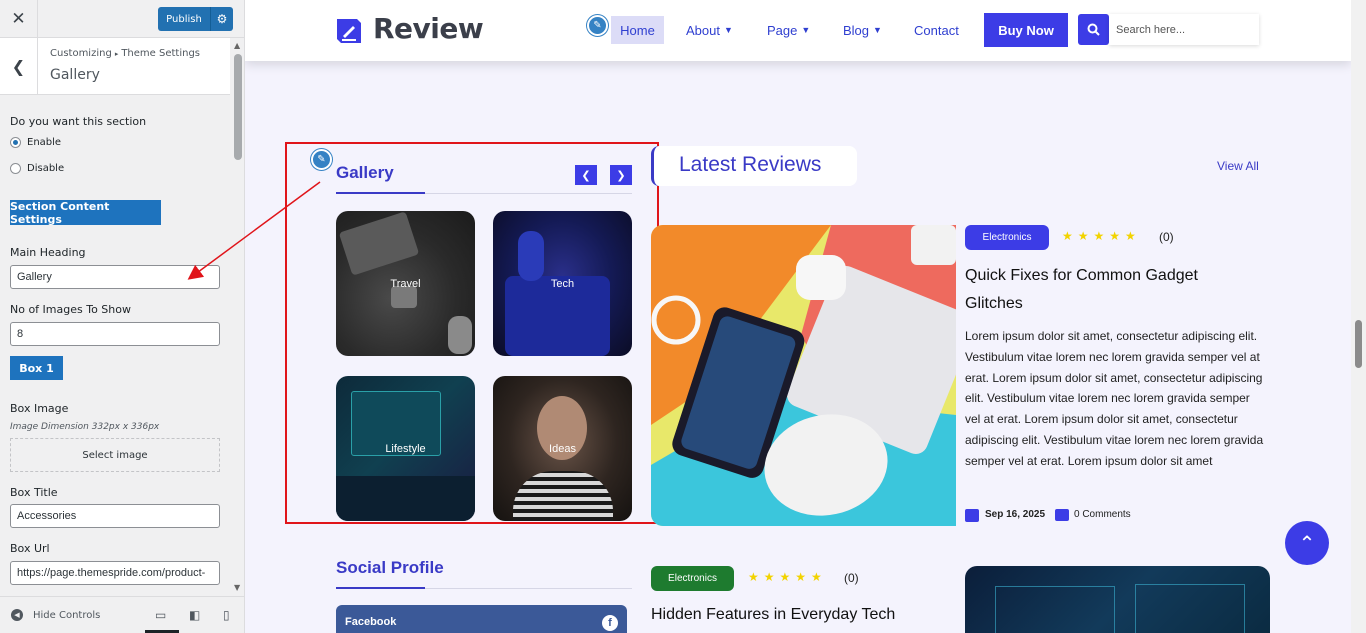 The image size is (1366, 633). Describe the element at coordinates (1015, 514) in the screenshot. I see `review-date: Sep 16, 2025` at that location.